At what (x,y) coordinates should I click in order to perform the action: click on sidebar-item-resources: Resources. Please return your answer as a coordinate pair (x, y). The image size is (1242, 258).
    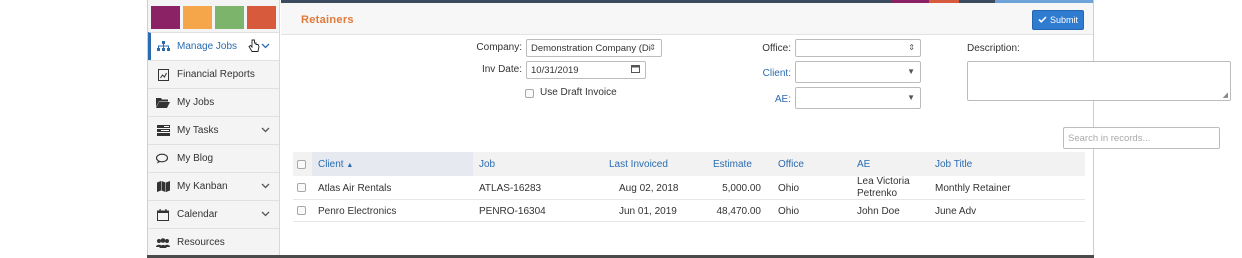
    Looking at the image, I should click on (213, 242).